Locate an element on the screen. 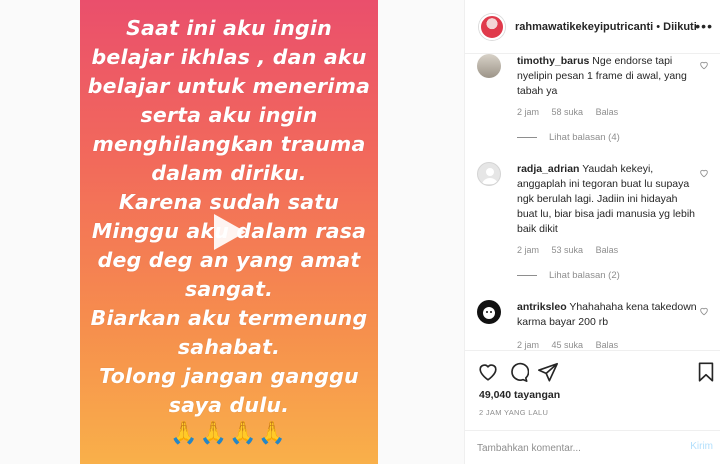 Image resolution: width=720 pixels, height=464 pixels. story-line: serta aku ingin is located at coordinates (229, 115).